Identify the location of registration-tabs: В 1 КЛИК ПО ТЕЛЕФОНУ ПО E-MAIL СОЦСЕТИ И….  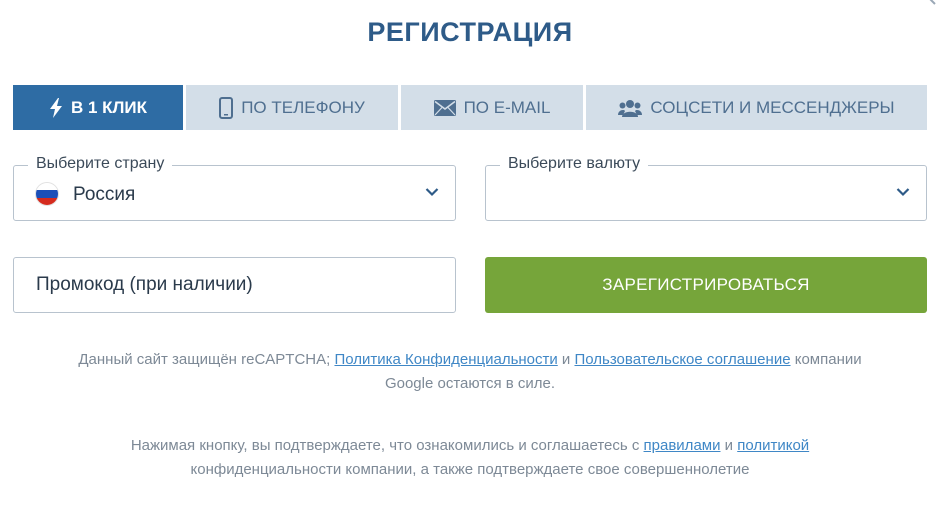
(470, 107).